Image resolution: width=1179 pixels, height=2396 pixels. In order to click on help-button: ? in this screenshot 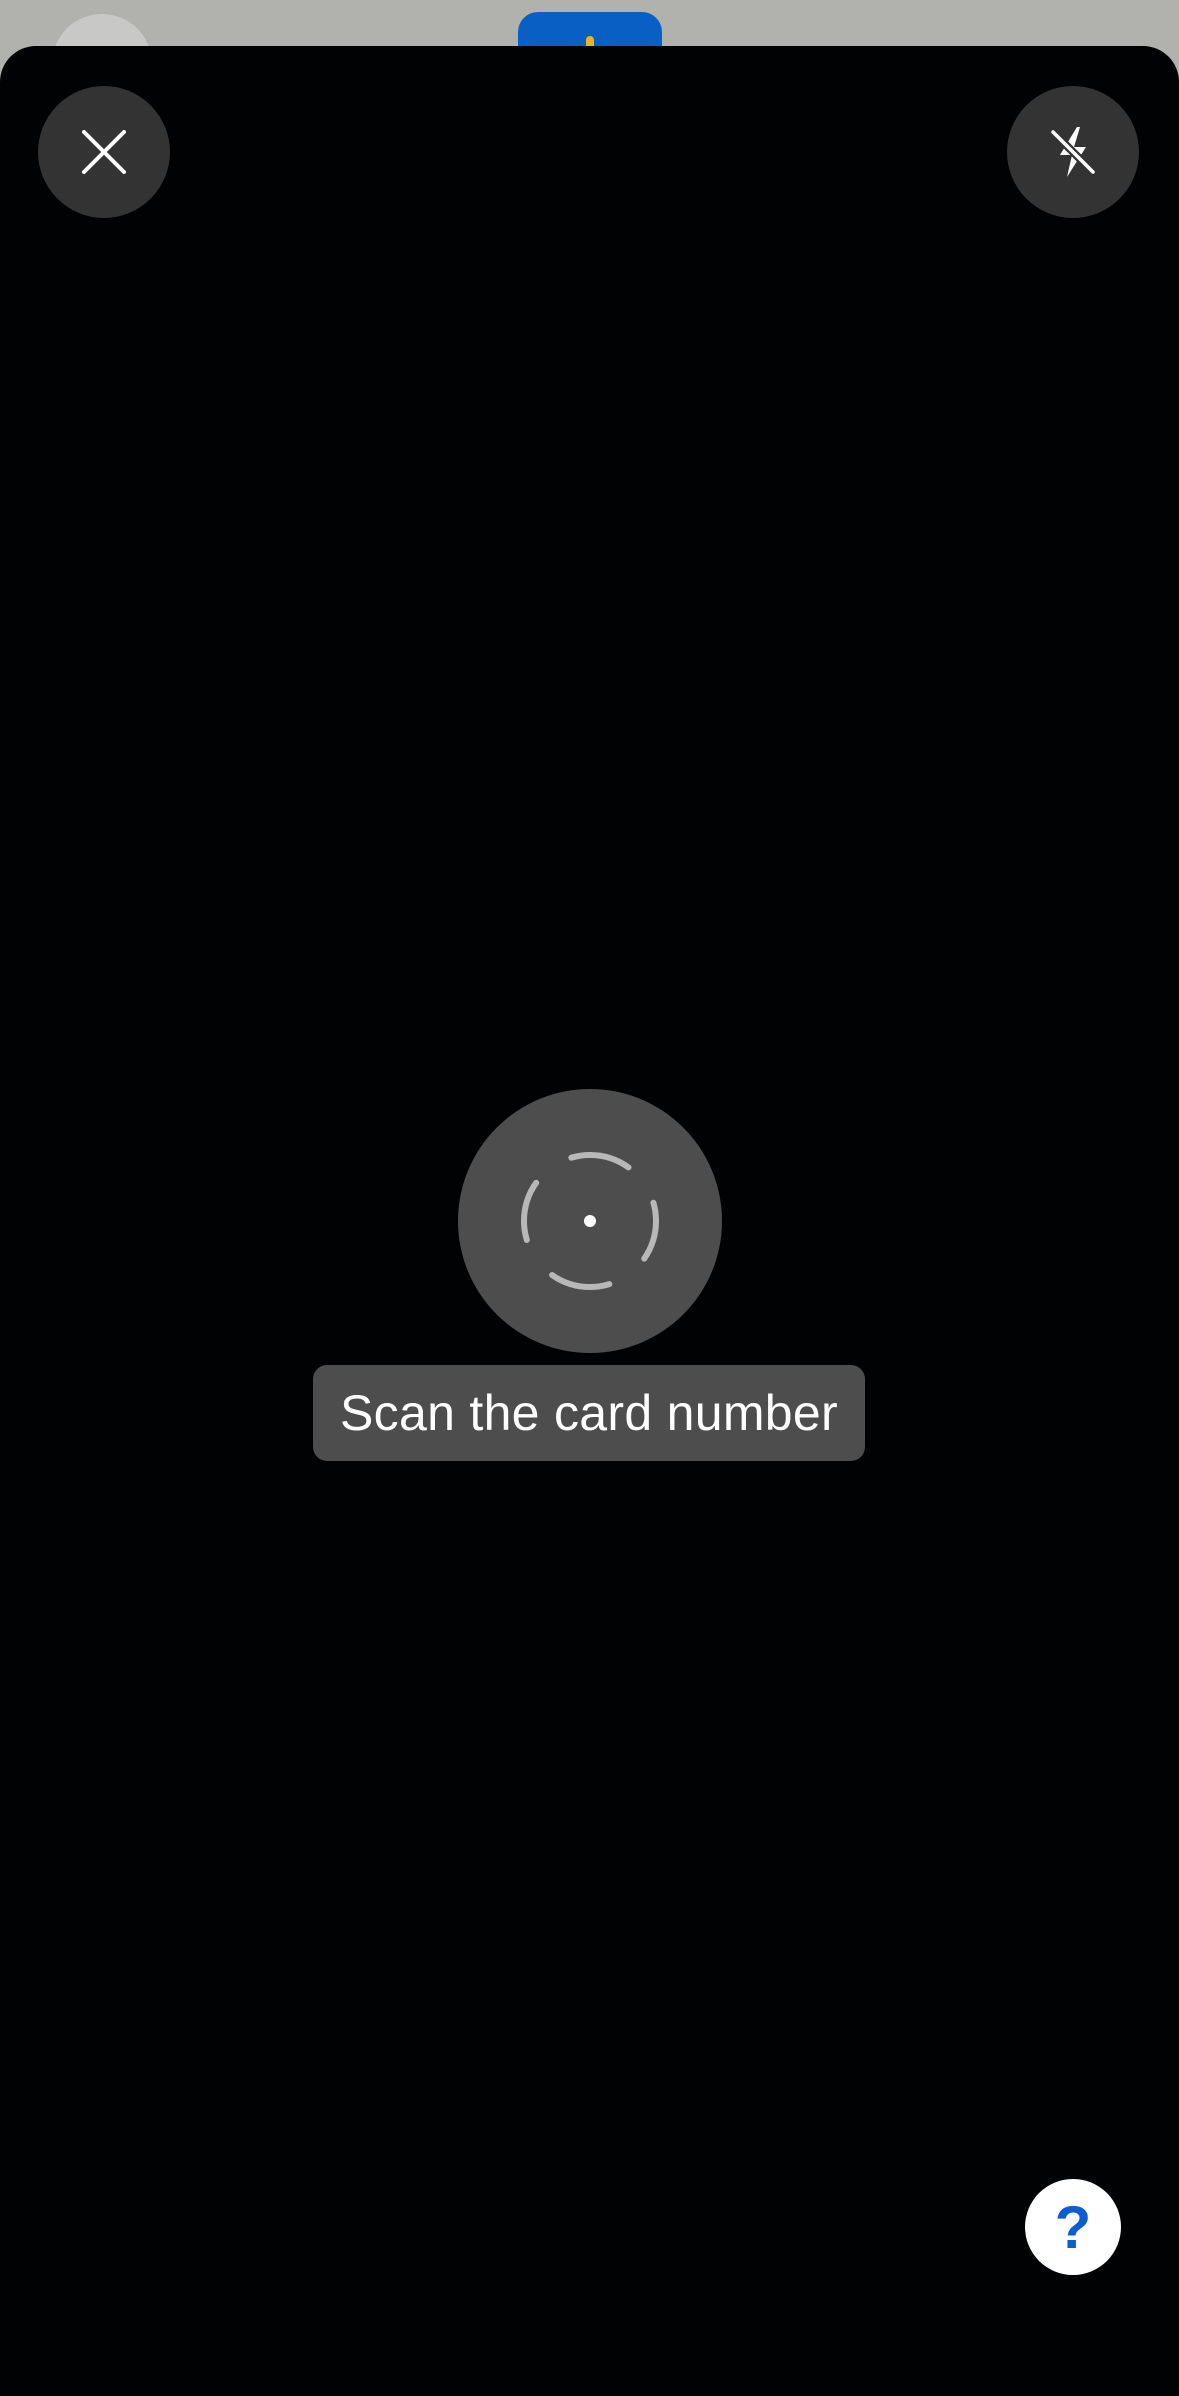, I will do `click(1073, 2227)`.